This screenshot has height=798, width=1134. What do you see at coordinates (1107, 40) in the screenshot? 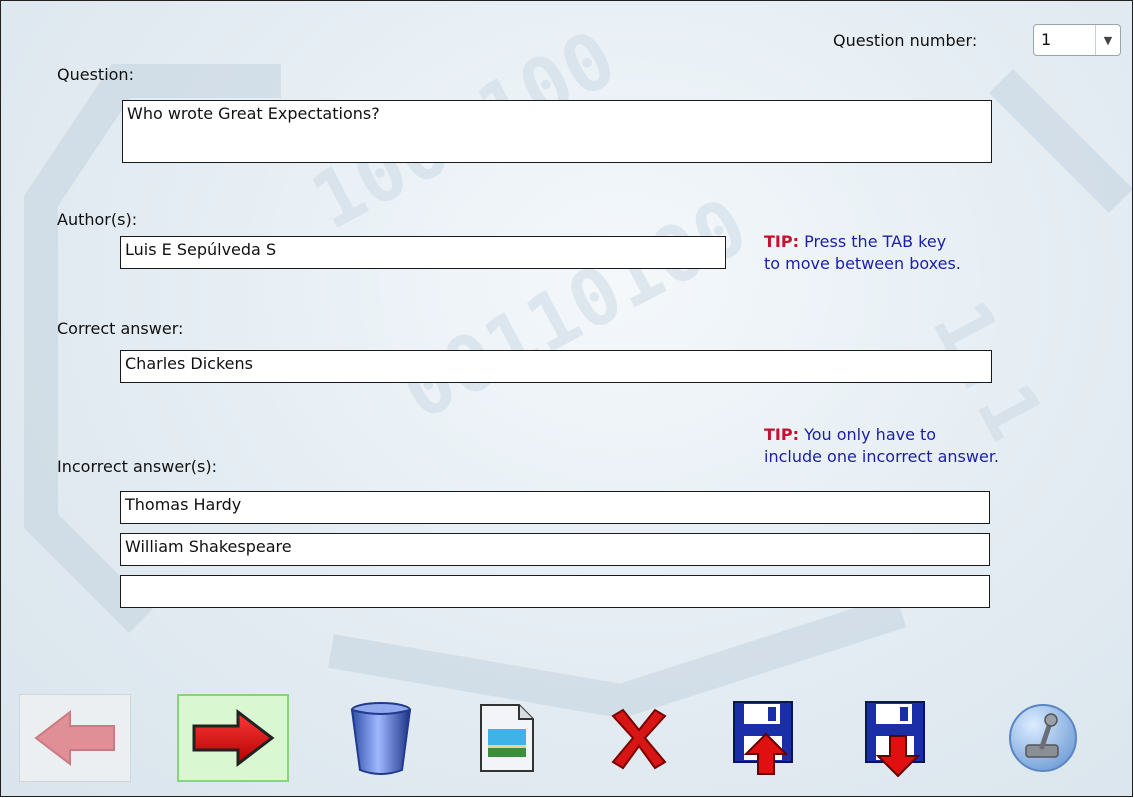
I see `chevron-down-icon: ▼` at bounding box center [1107, 40].